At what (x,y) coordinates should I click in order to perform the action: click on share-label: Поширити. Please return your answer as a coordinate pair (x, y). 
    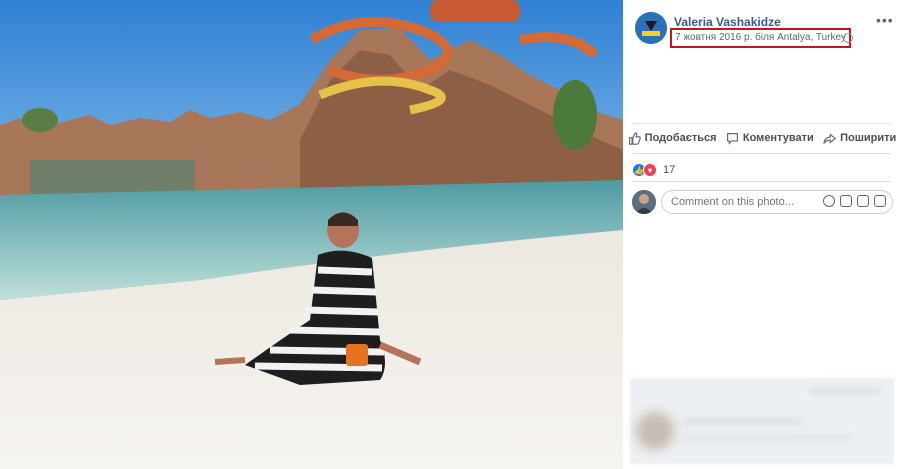
    Looking at the image, I should click on (868, 138).